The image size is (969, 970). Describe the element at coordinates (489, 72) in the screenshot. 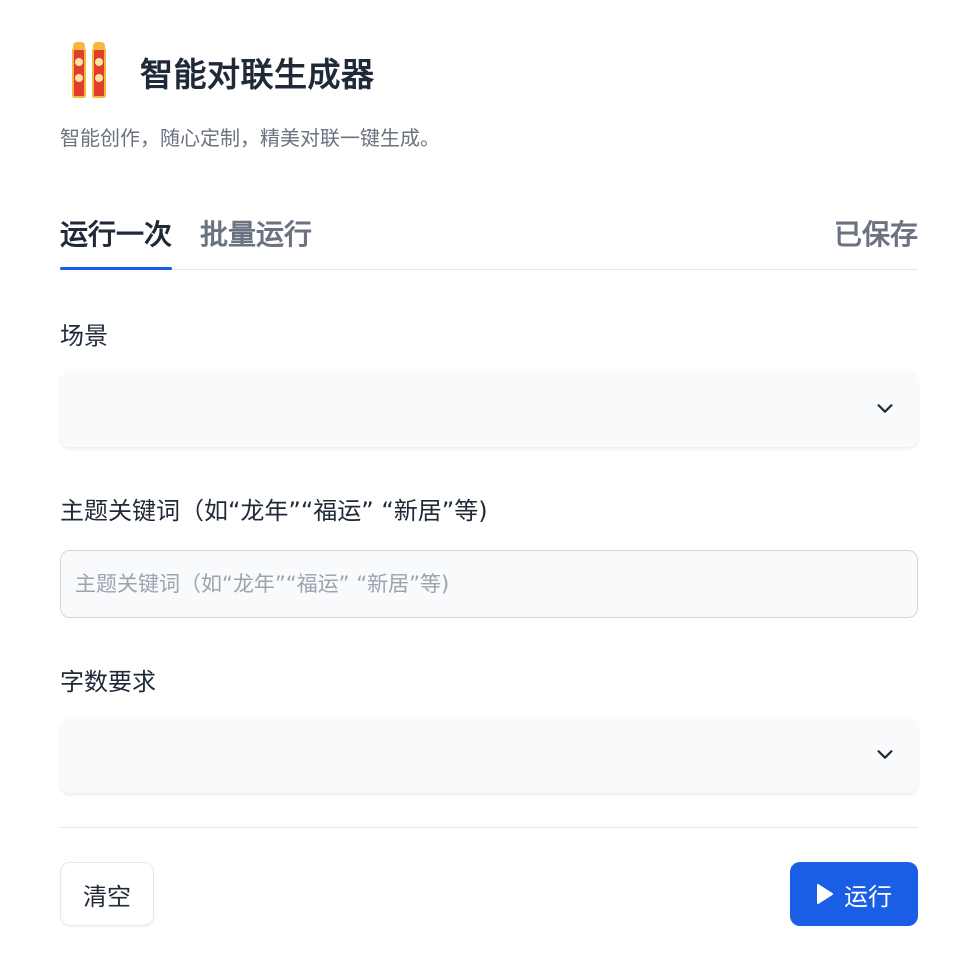

I see `app-header: 智能对联生成器` at that location.